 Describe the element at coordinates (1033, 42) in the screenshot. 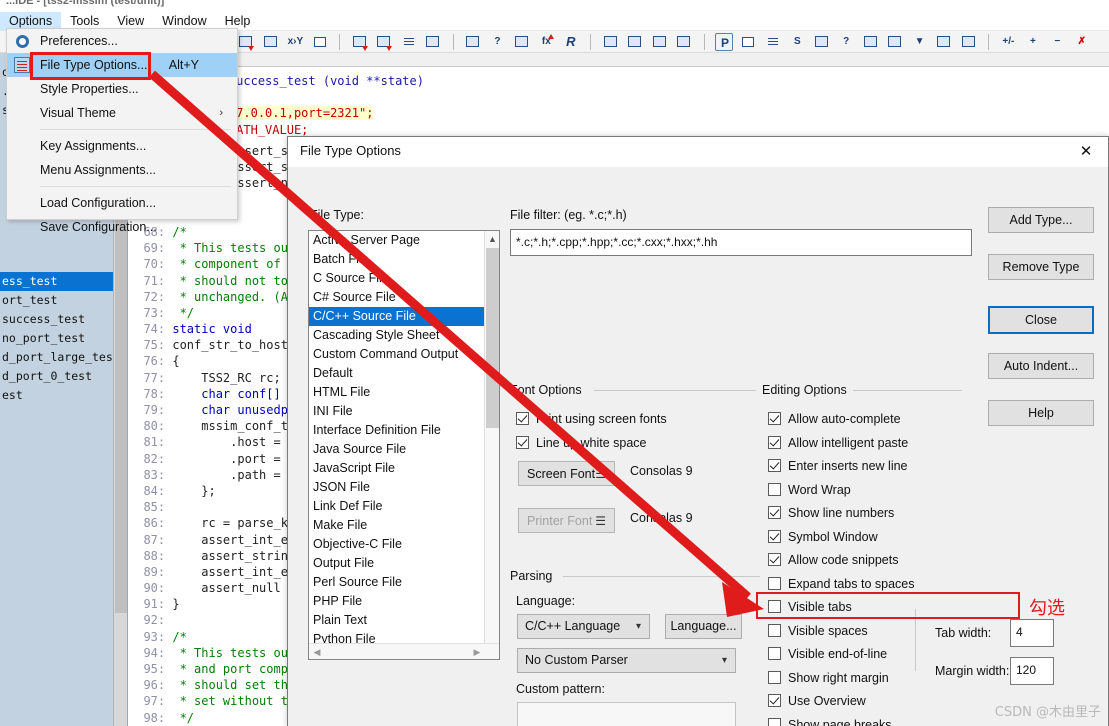

I see `add-bookmark-icon: +` at that location.